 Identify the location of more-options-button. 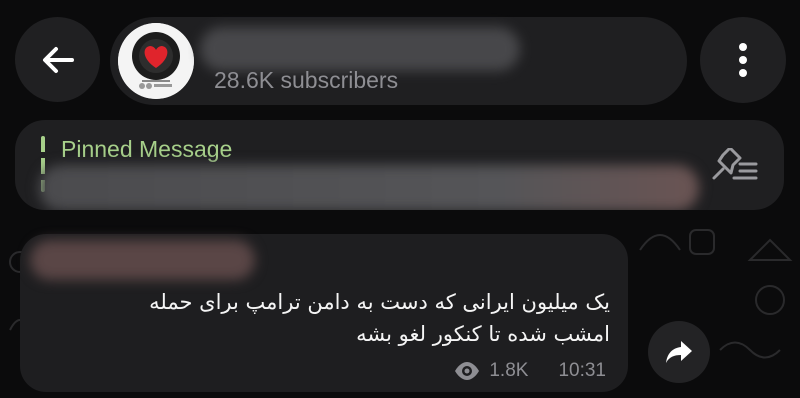
(743, 60).